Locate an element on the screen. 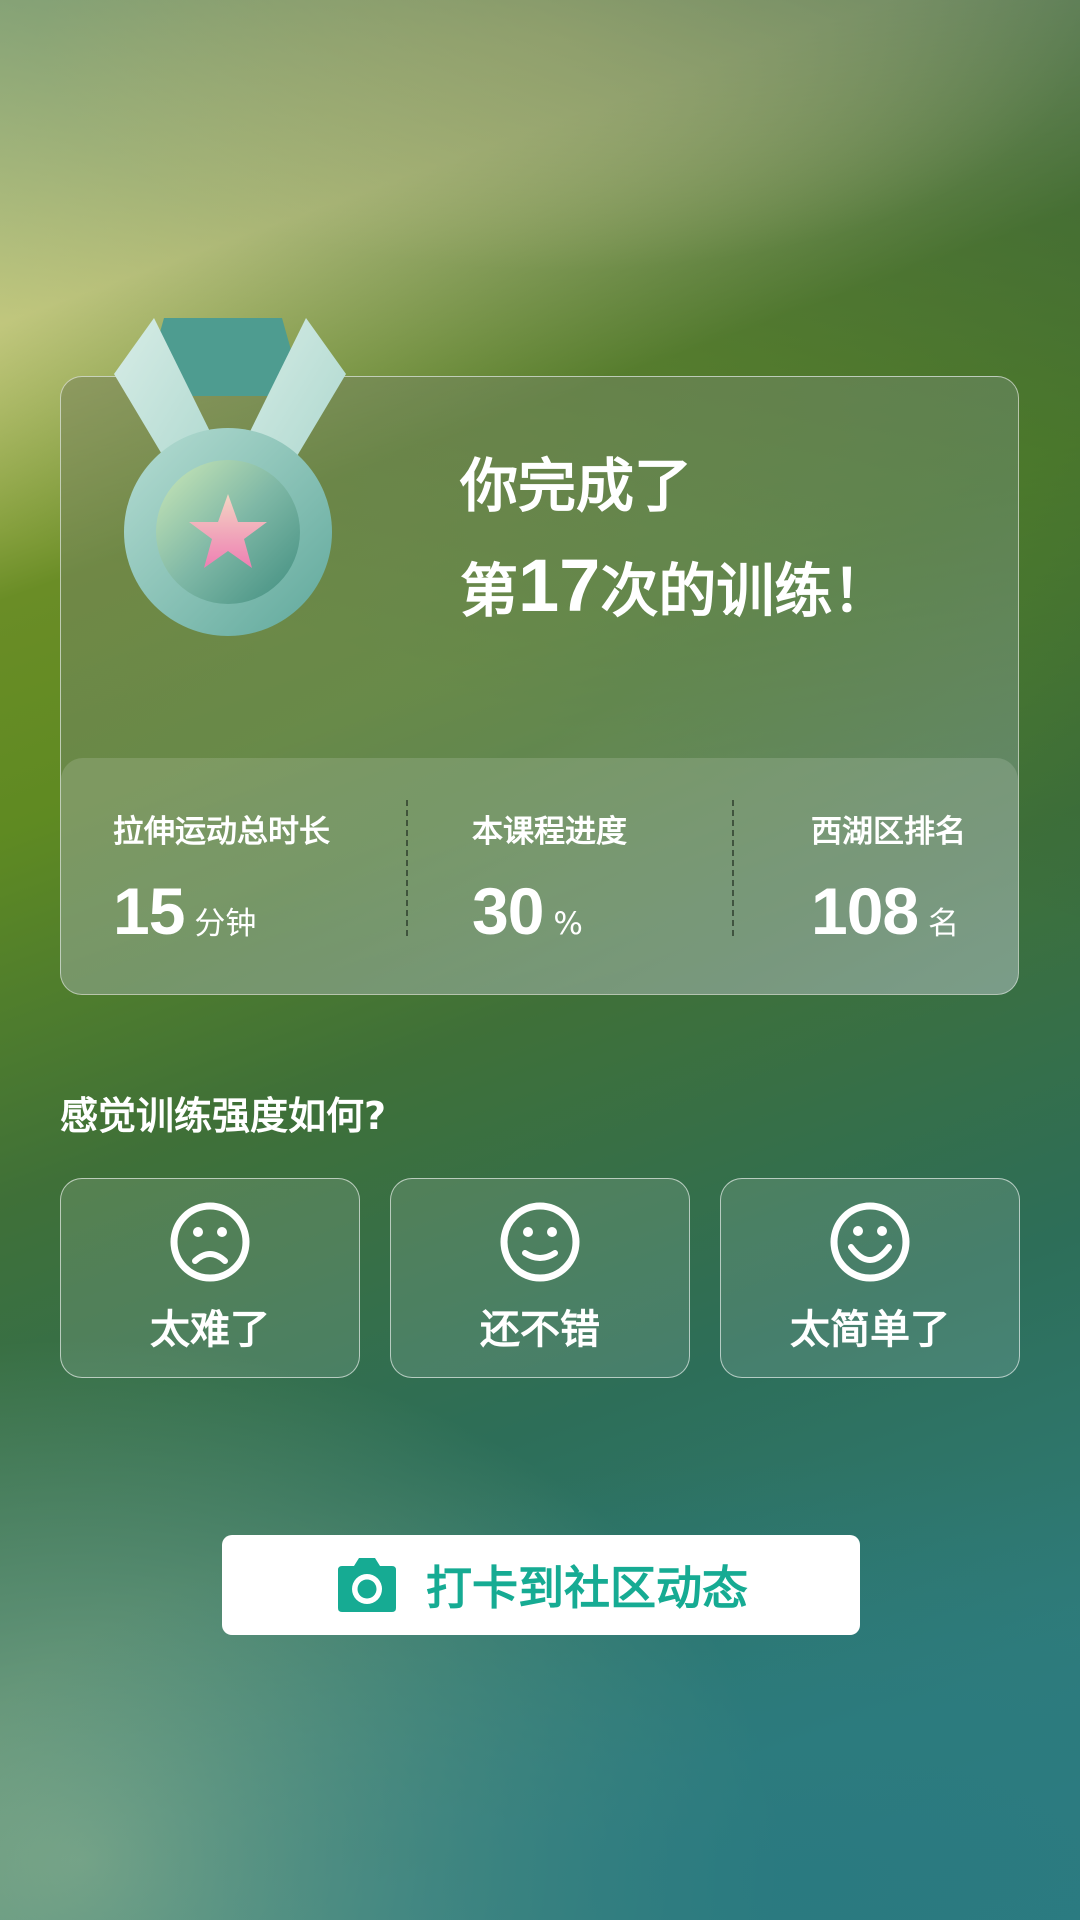 Image resolution: width=1080 pixels, height=1920 pixels. camera-icon is located at coordinates (367, 1585).